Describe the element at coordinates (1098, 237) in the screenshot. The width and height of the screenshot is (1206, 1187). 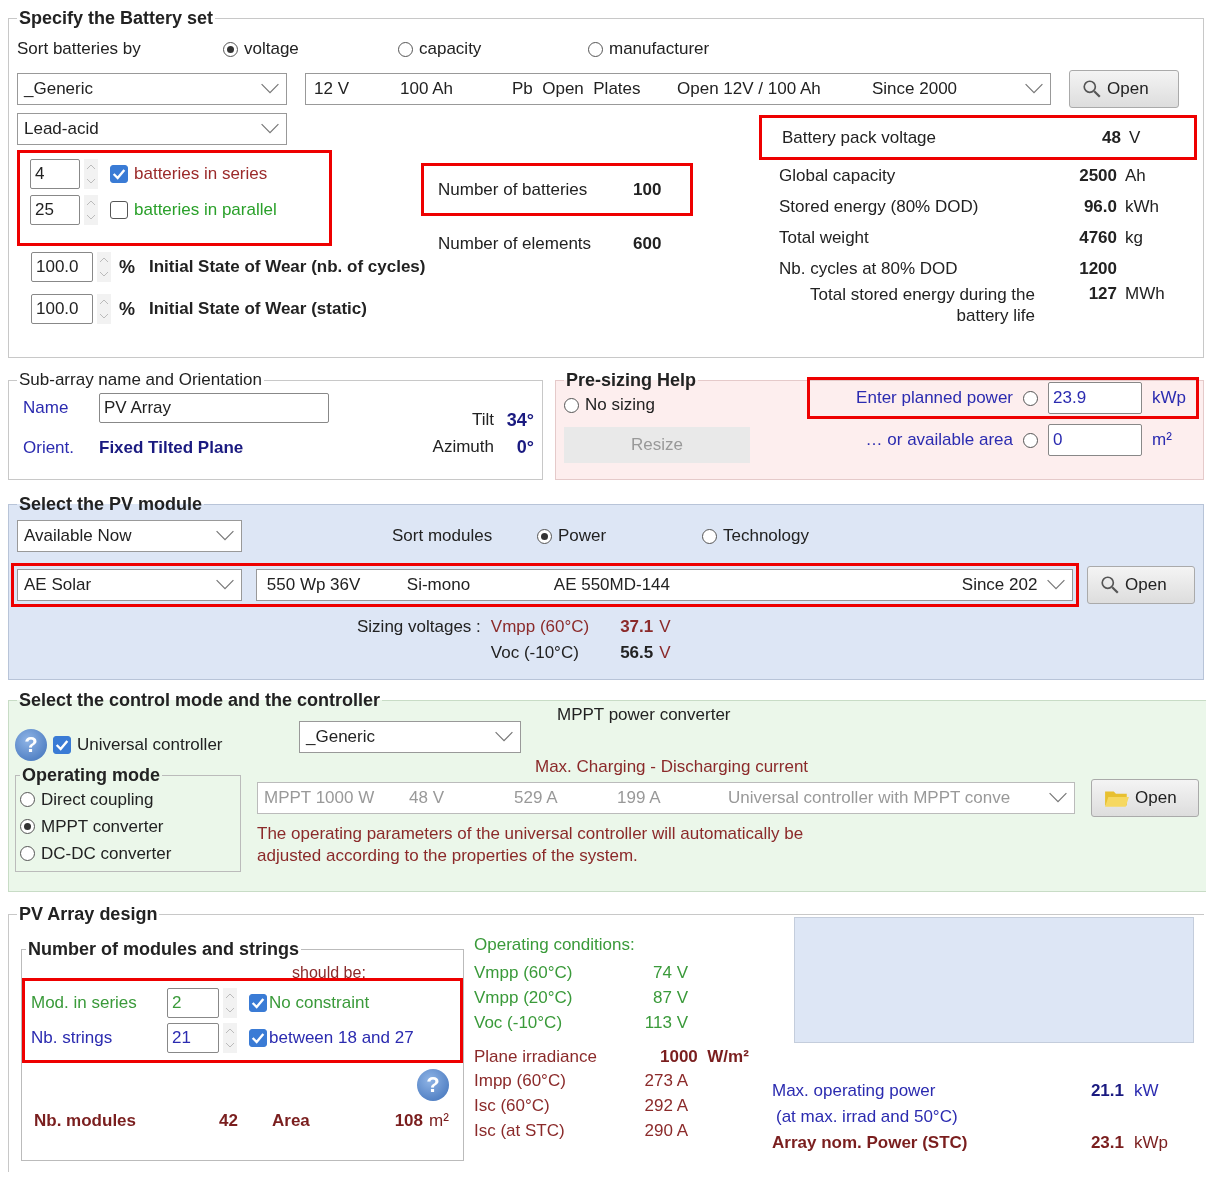
I see `stat-value: 4760` at that location.